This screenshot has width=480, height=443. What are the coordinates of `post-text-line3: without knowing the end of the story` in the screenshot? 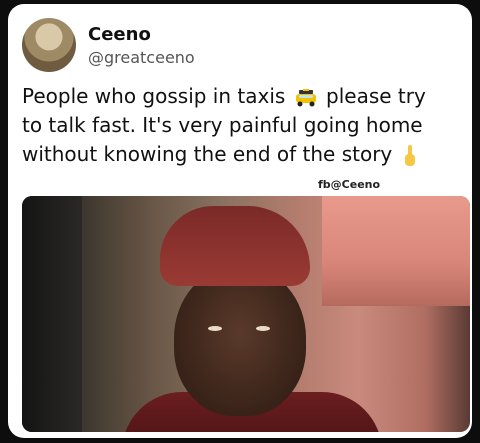 It's located at (207, 154).